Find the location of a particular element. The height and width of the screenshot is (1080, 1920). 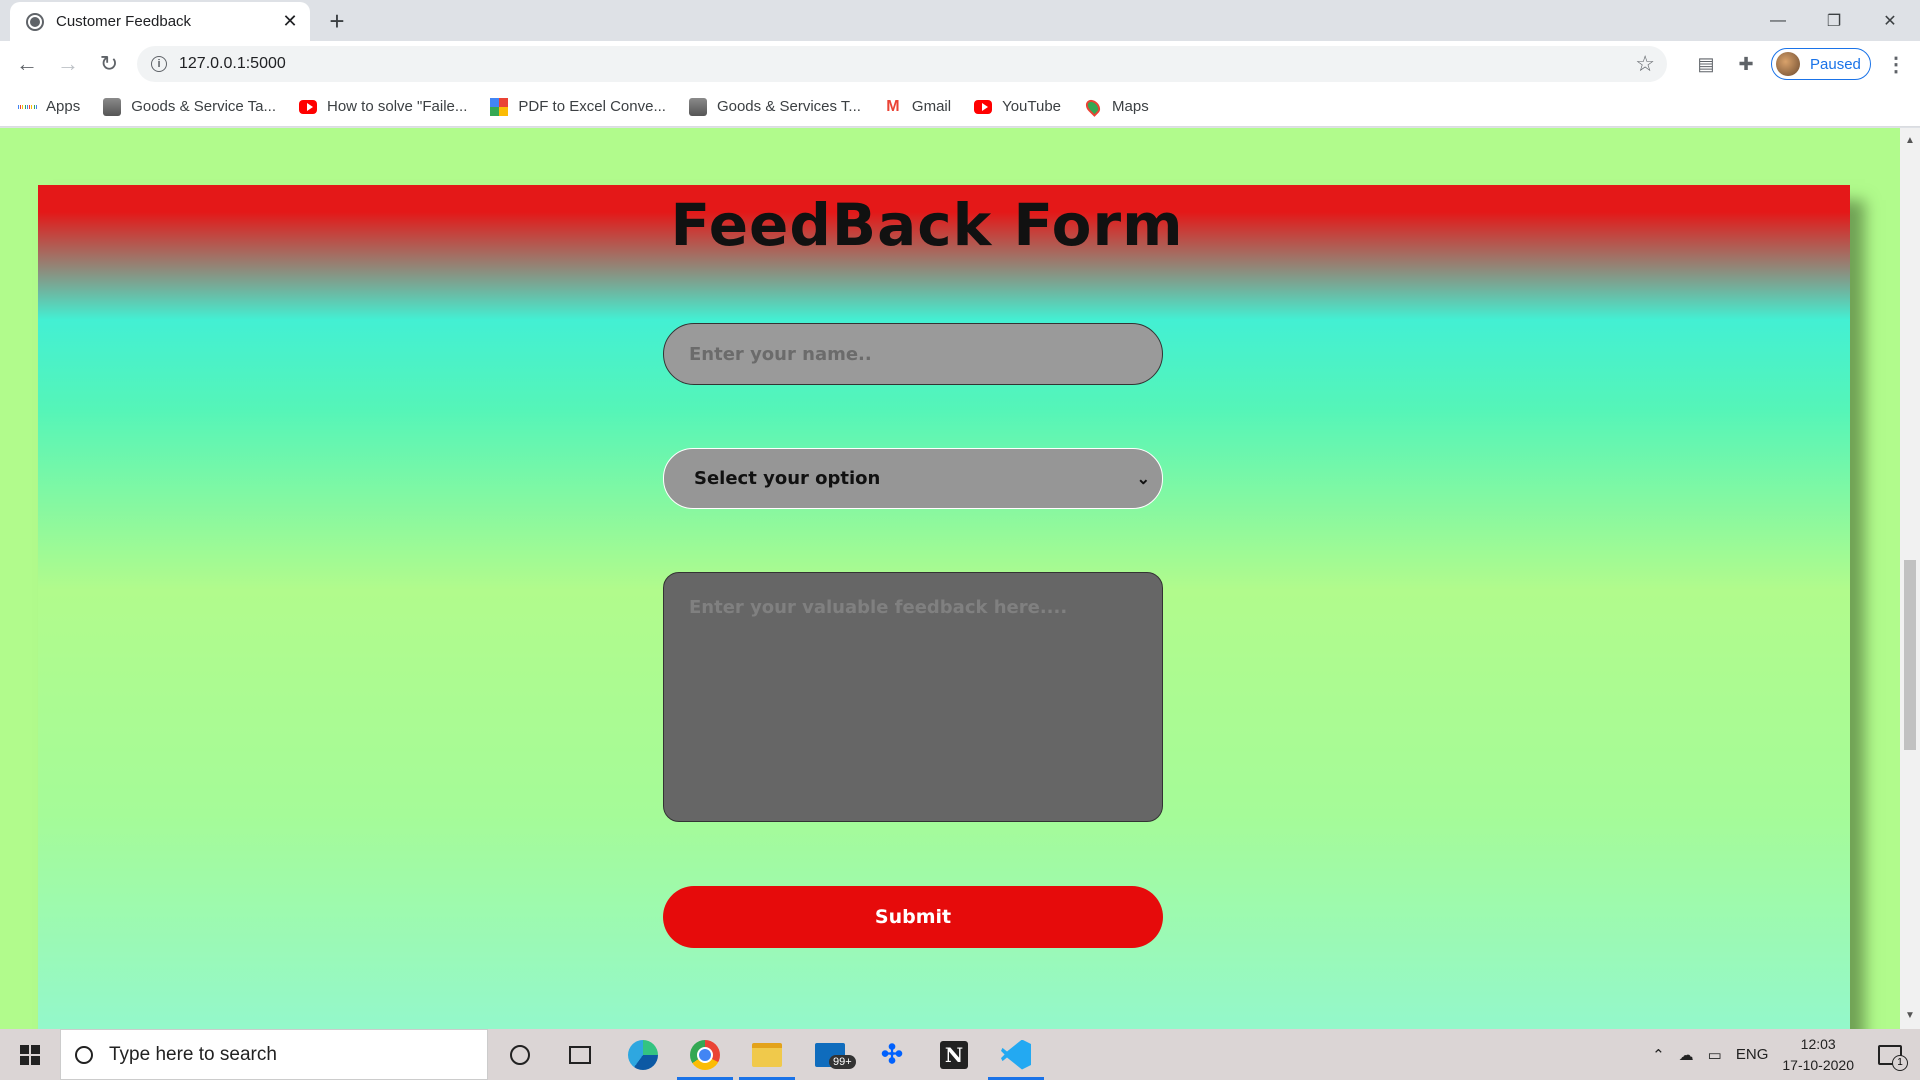

task-view-icon is located at coordinates (580, 1054).